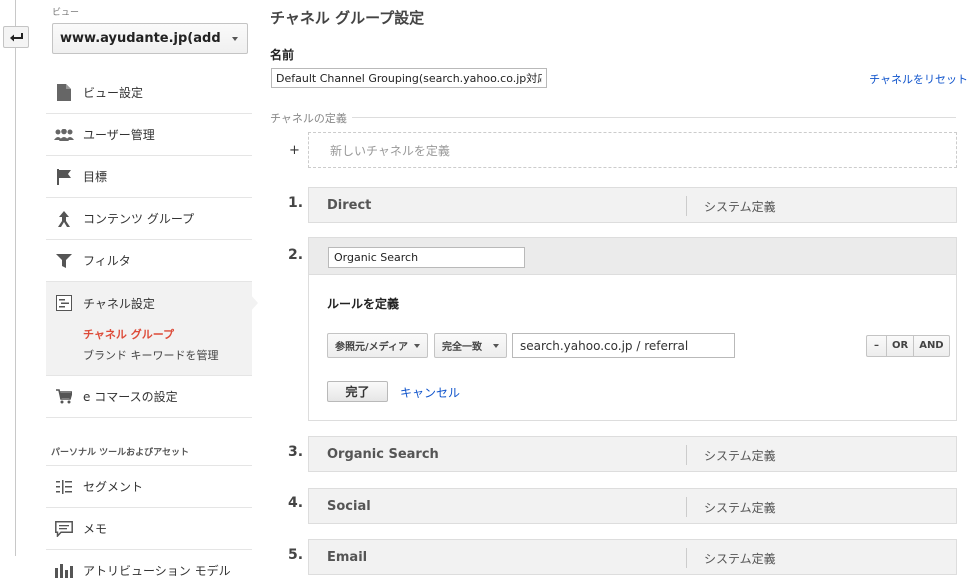  Describe the element at coordinates (64, 219) in the screenshot. I see `content-group-icon` at that location.